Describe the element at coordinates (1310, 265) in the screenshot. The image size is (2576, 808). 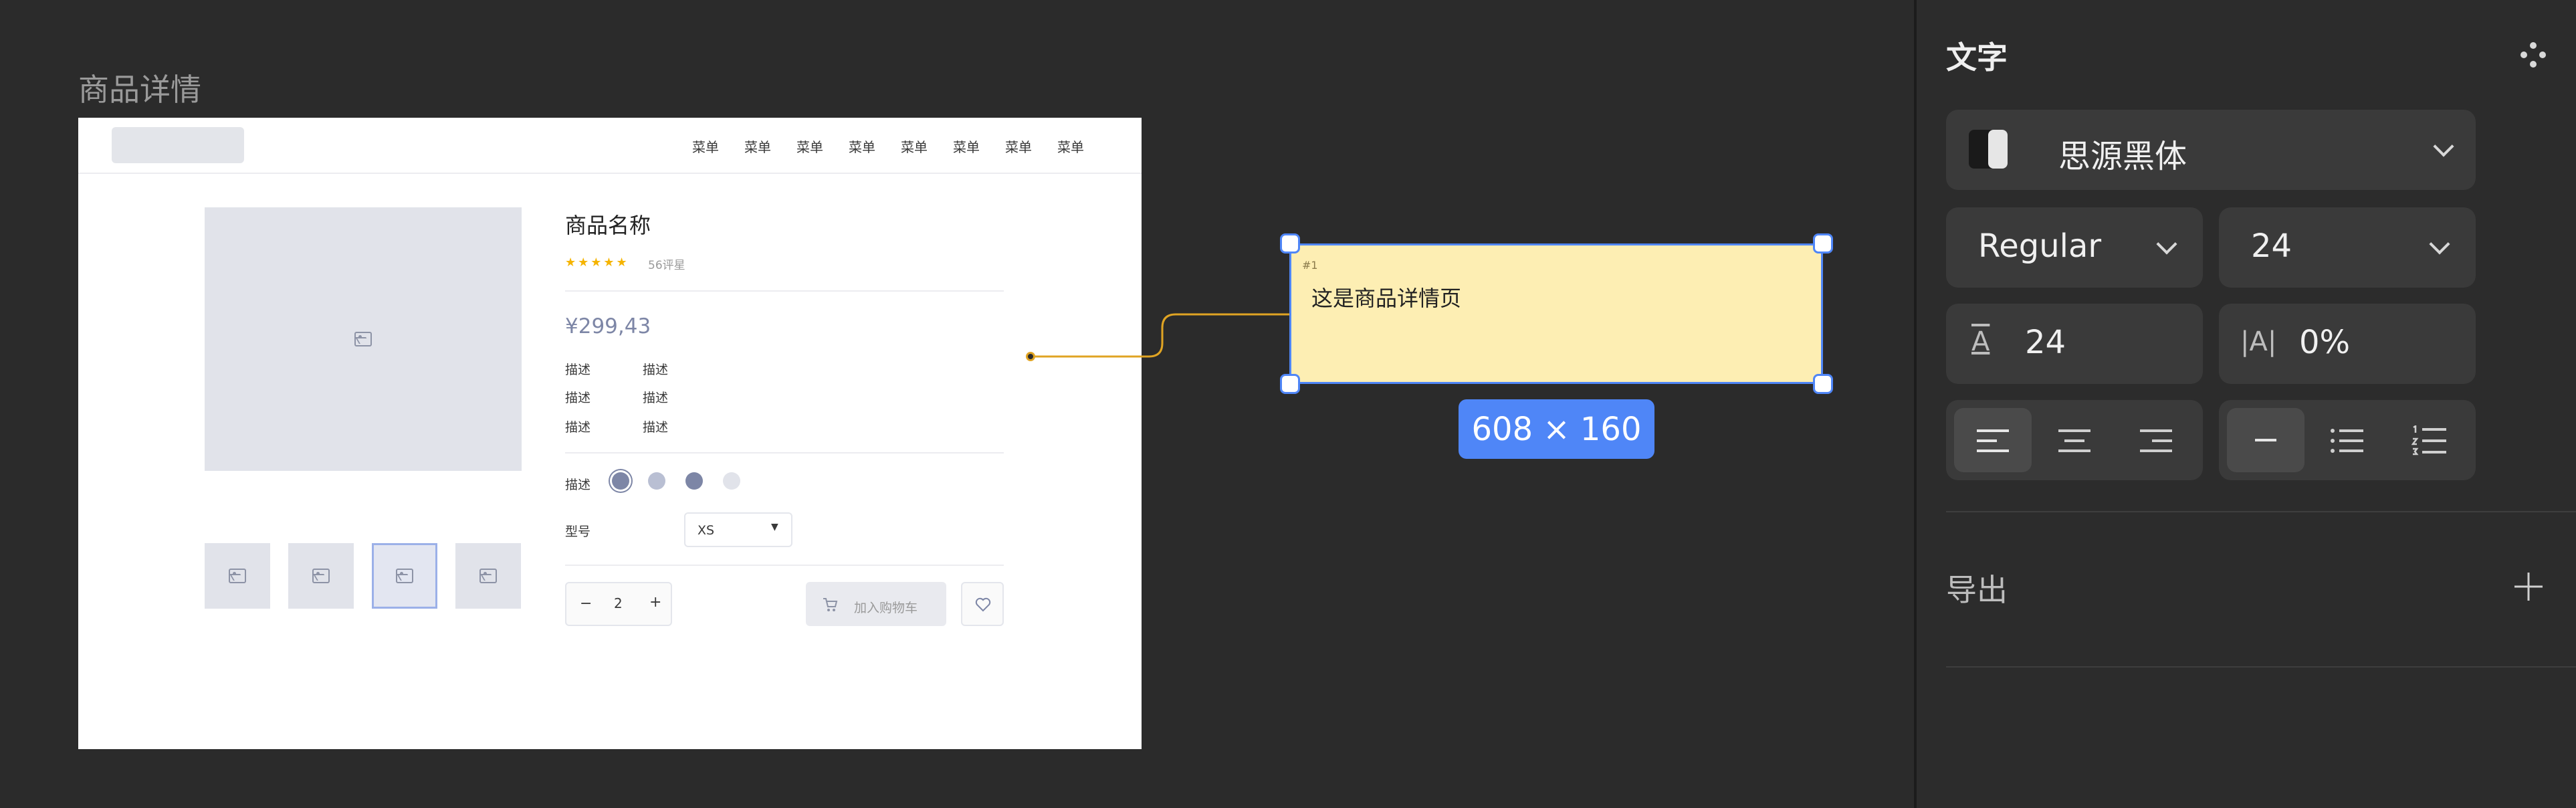
I see `note-badge: #1` at that location.